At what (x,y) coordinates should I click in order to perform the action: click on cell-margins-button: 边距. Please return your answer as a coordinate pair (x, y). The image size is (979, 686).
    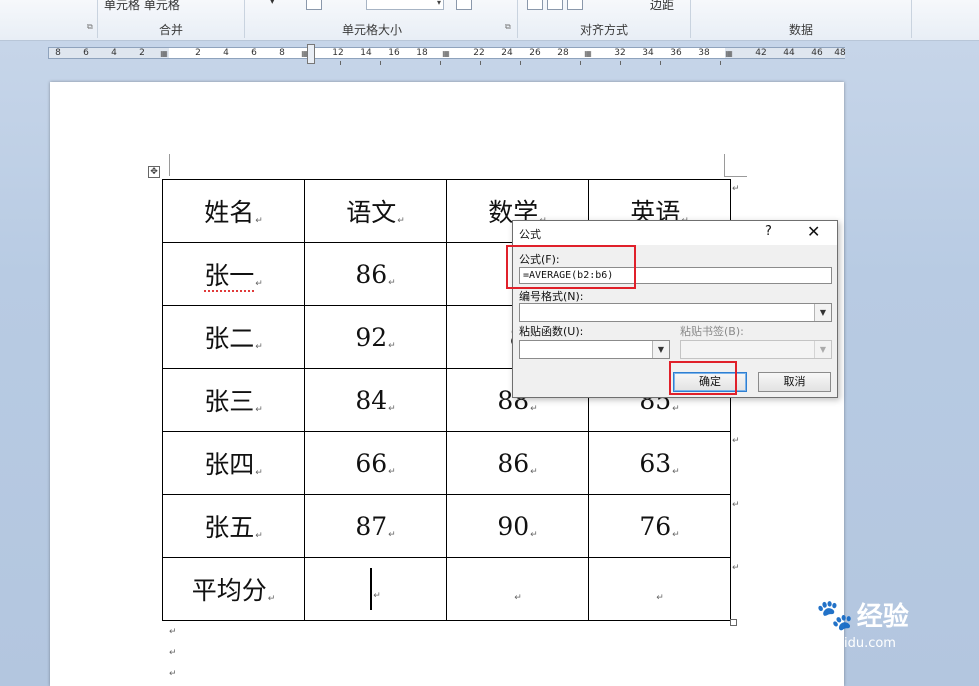
    Looking at the image, I should click on (662, 6).